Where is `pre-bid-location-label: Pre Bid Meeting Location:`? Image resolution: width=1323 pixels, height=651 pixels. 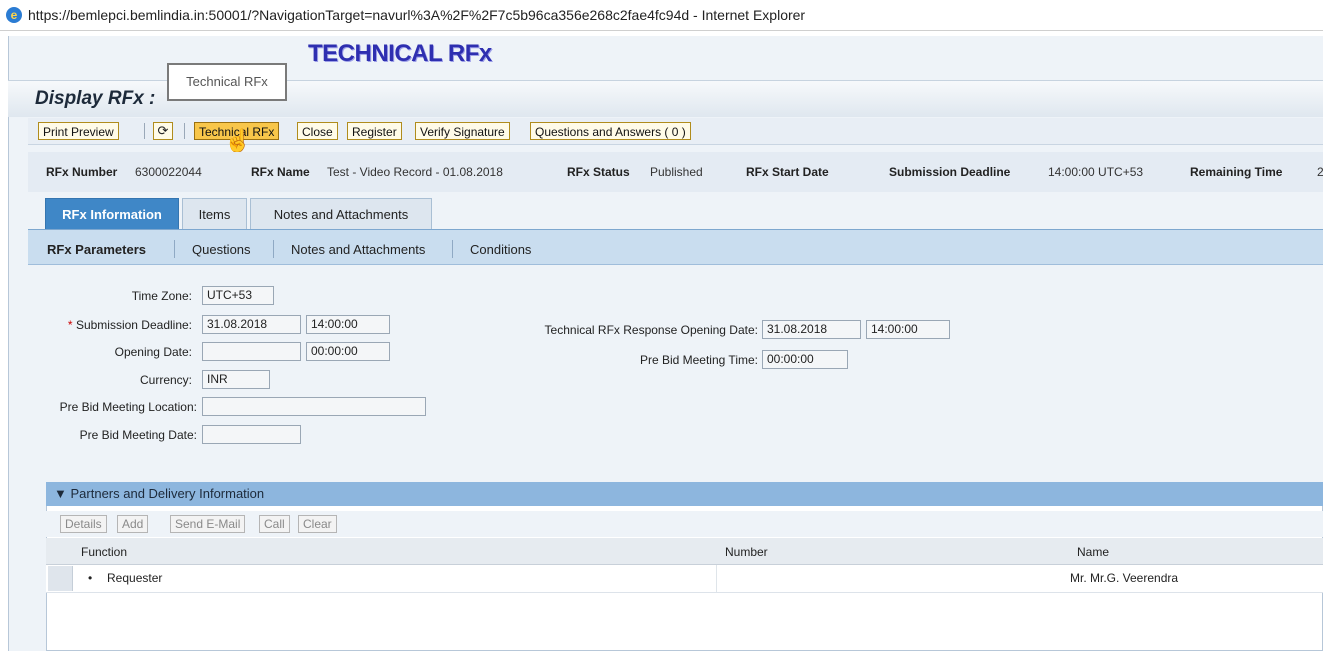
pre-bid-location-label: Pre Bid Meeting Location: is located at coordinates (128, 407).